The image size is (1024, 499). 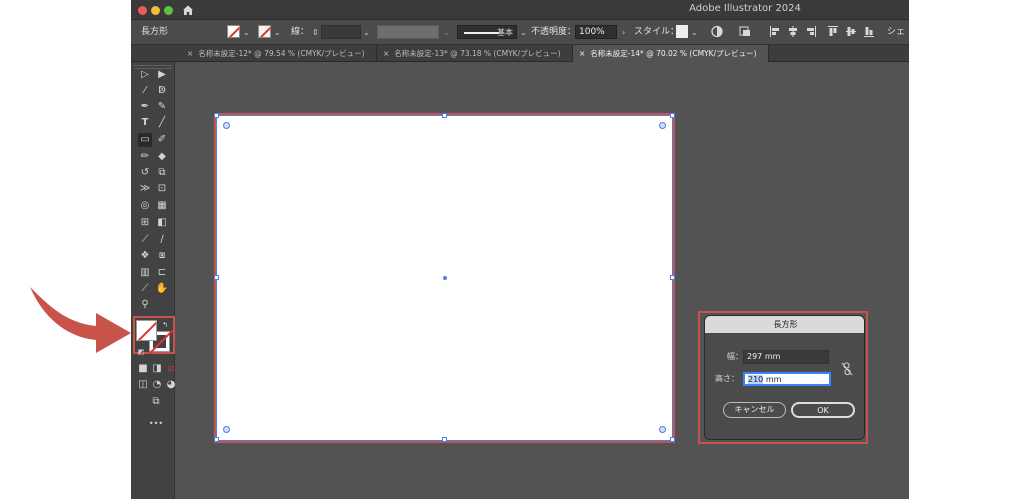 What do you see at coordinates (145, 91) in the screenshot?
I see `magic-wand-tool-icon: ⁄` at bounding box center [145, 91].